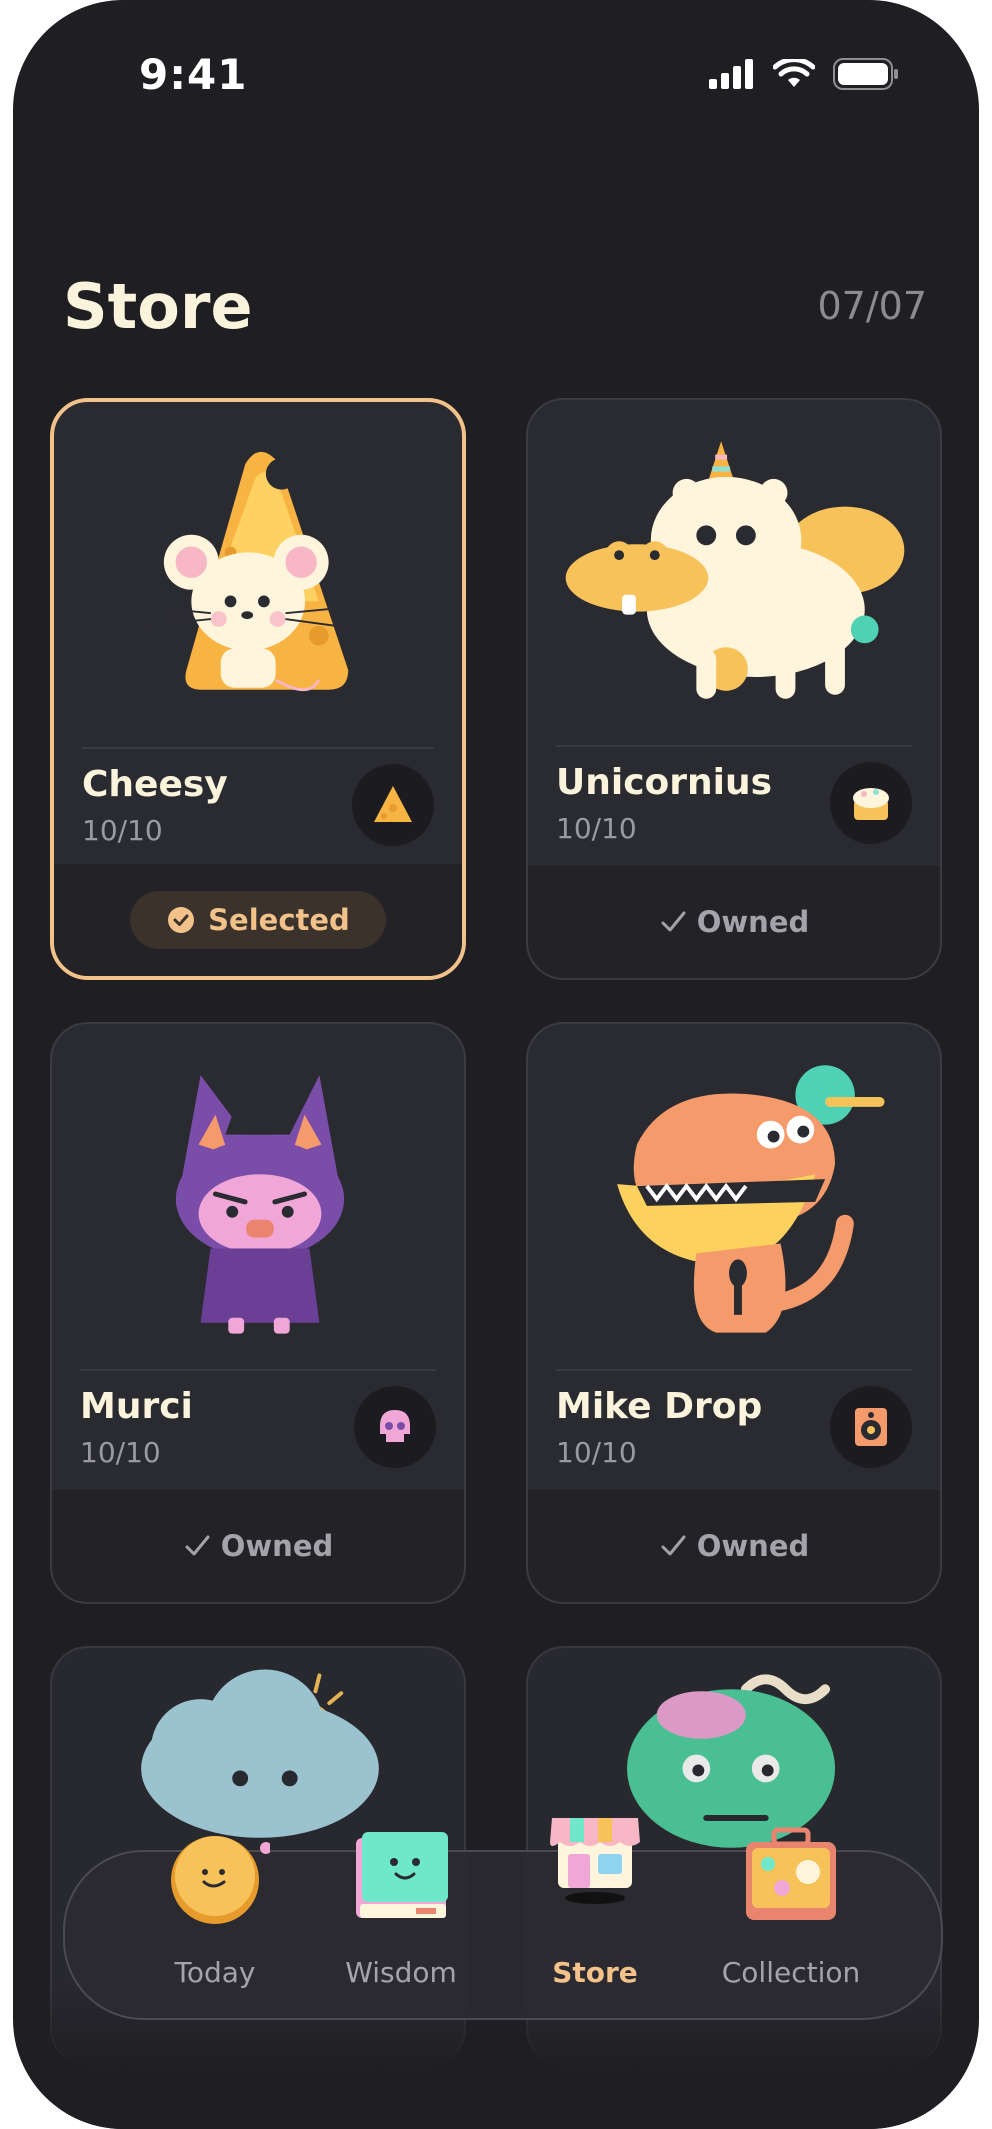 Image resolution: width=992 pixels, height=2129 pixels. I want to click on status-label: Selected, so click(279, 920).